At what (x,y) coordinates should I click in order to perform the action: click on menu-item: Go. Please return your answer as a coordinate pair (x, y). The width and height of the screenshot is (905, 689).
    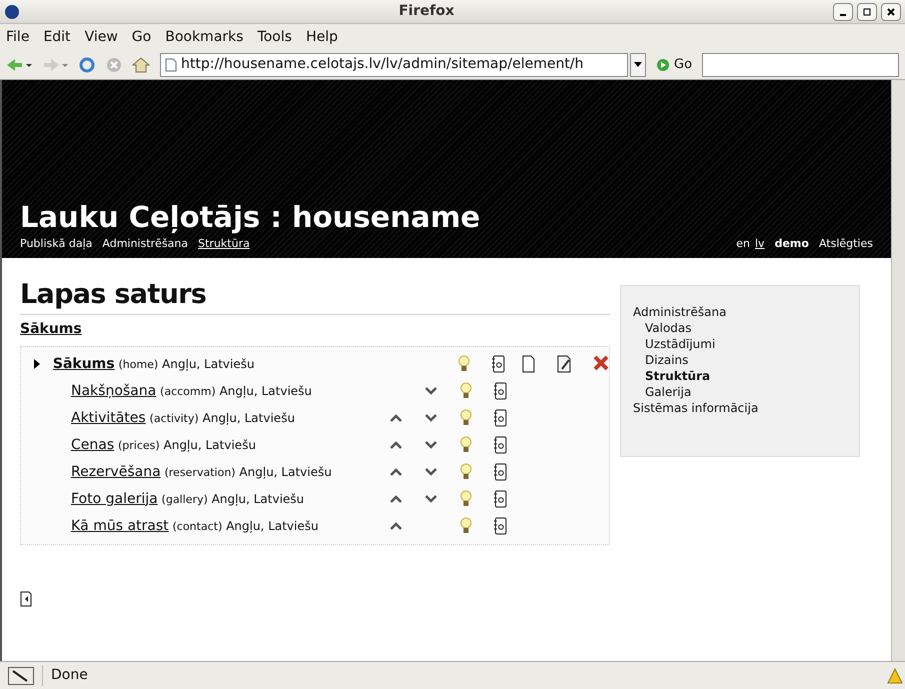
    Looking at the image, I should click on (142, 37).